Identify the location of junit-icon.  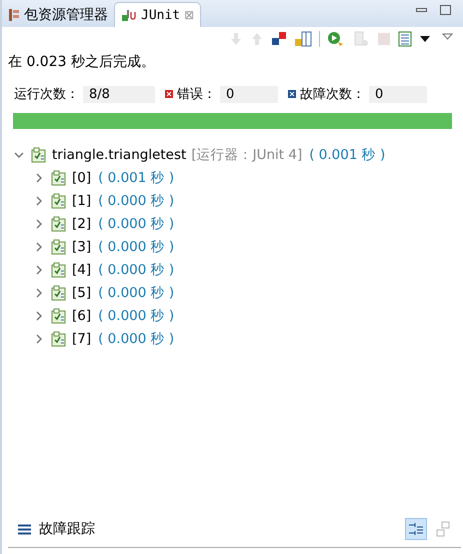
(129, 15).